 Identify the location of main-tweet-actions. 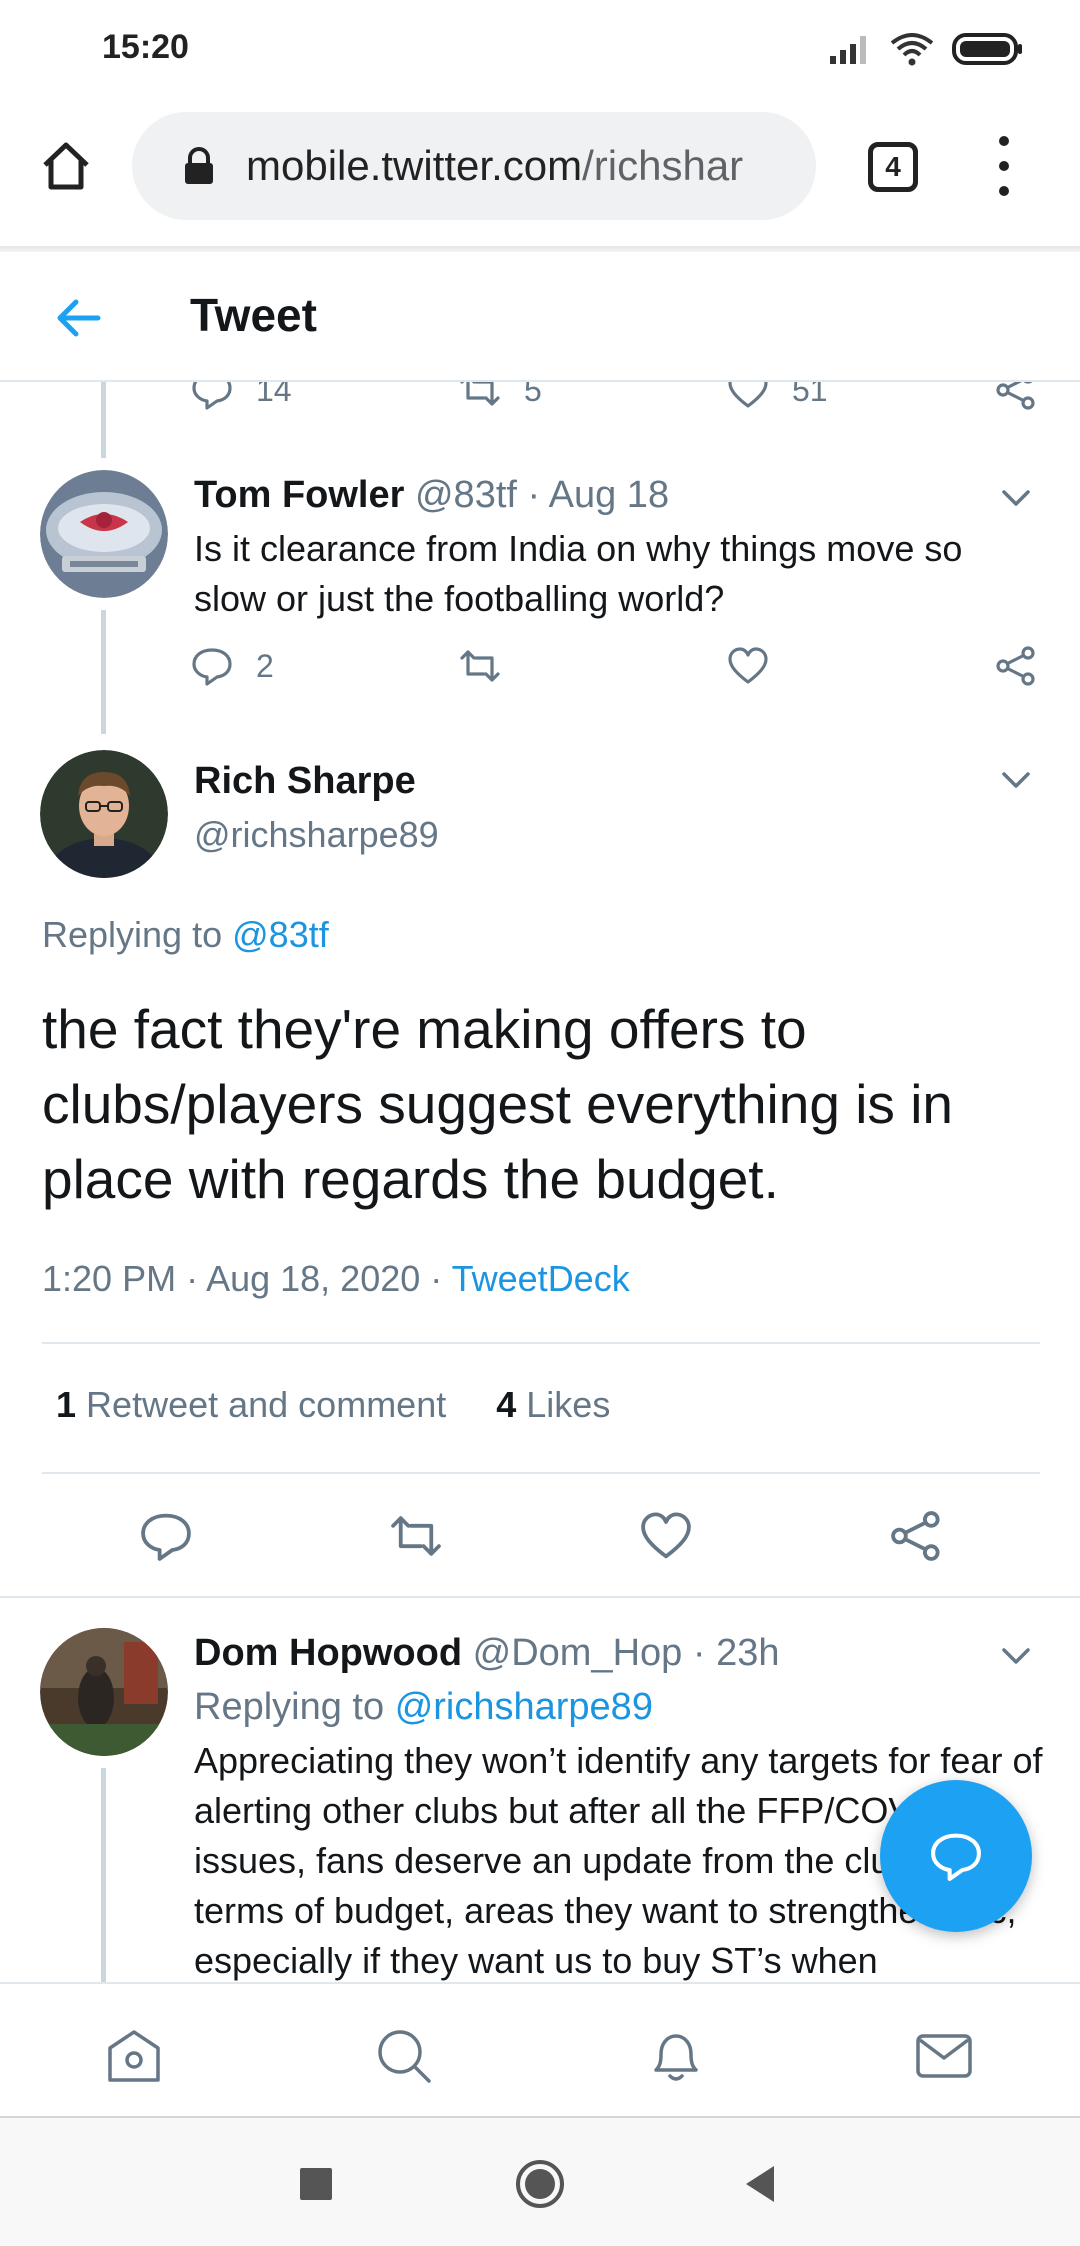
(540, 1548).